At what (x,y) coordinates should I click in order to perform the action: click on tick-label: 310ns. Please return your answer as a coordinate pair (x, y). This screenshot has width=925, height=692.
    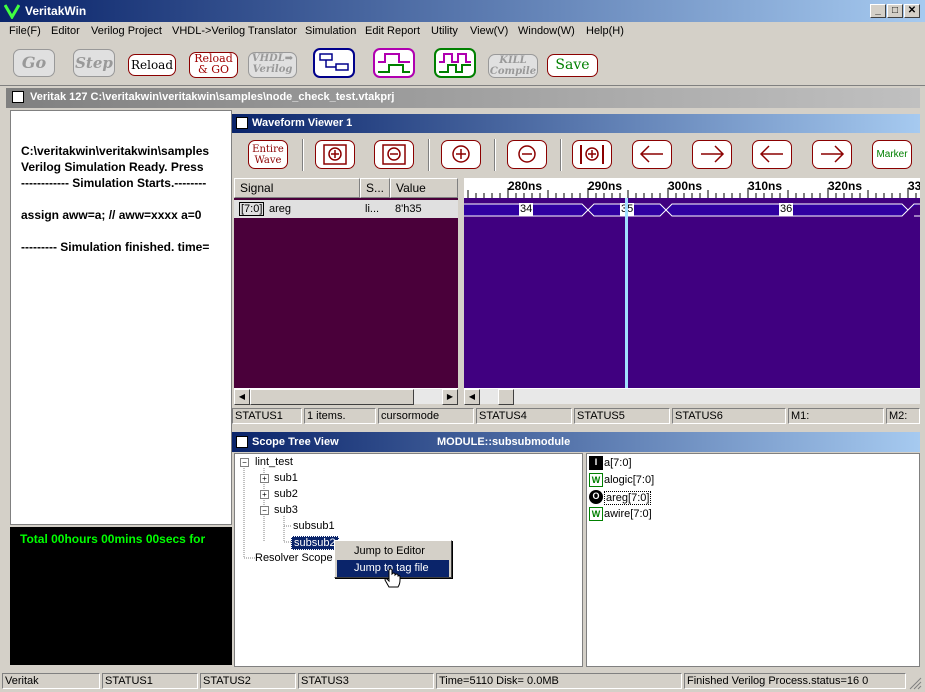
    Looking at the image, I should click on (765, 186).